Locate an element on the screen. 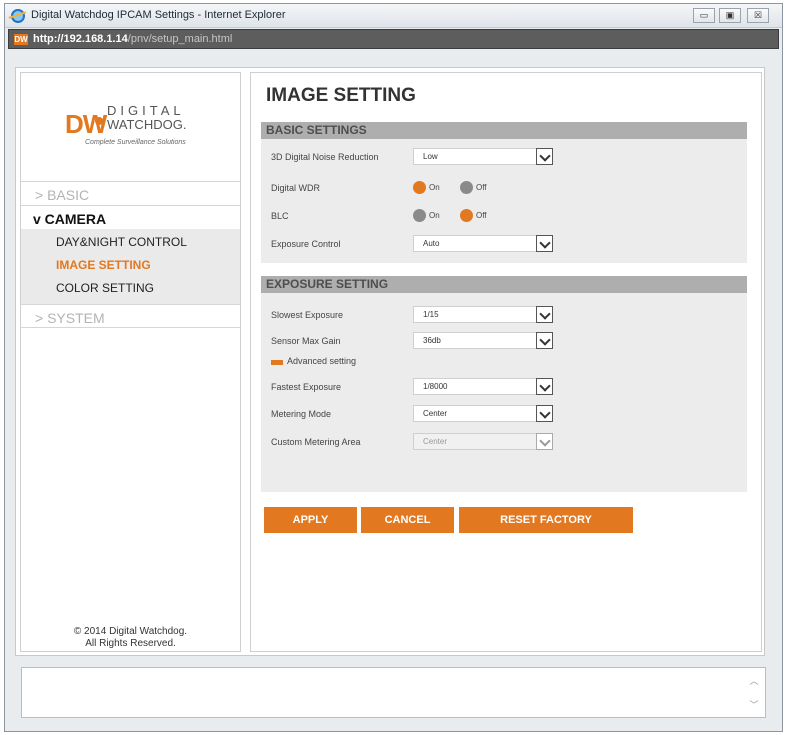 This screenshot has height=735, width=787. noise-reduction-label: 3D Digital Noise Reduction is located at coordinates (325, 157).